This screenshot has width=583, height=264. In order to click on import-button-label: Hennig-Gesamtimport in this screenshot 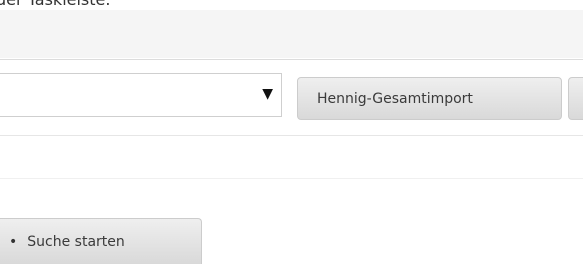, I will do `click(395, 98)`.